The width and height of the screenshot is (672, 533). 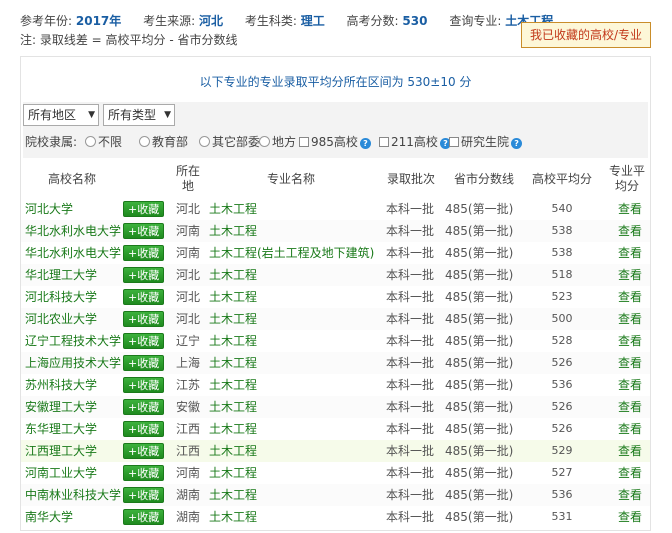 What do you see at coordinates (335, 82) in the screenshot?
I see `score-range-notice: 以下专业的专业录取平均分所在区间为 530±10 分` at bounding box center [335, 82].